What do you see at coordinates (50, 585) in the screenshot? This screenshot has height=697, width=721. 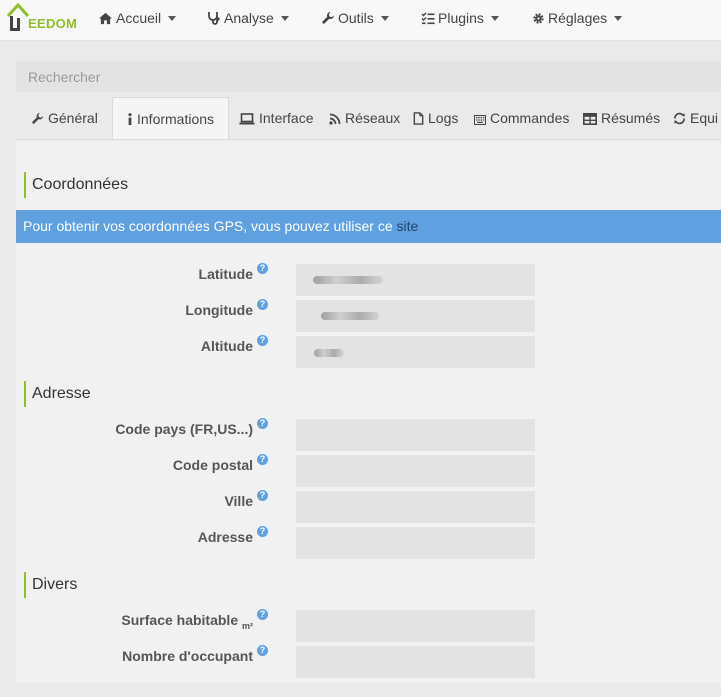 I see `section-title-divers: Divers` at bounding box center [50, 585].